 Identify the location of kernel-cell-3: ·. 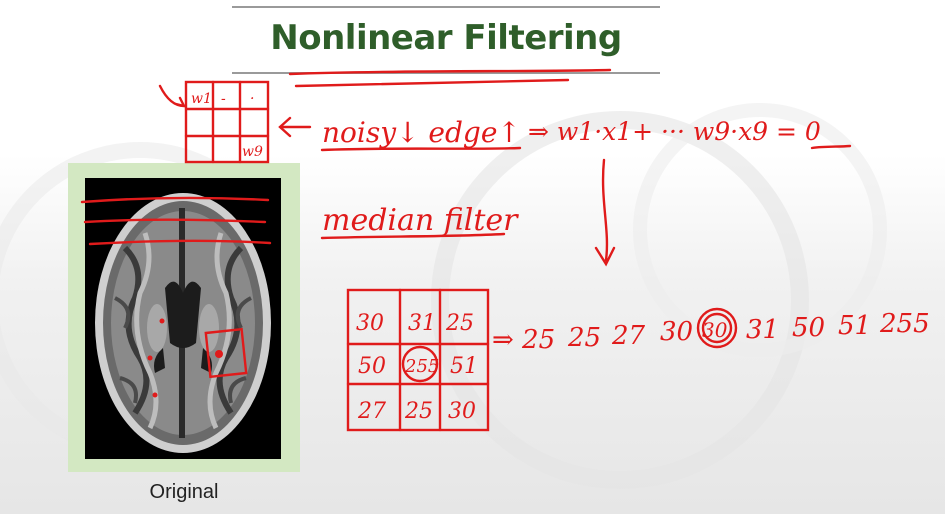
(252, 99).